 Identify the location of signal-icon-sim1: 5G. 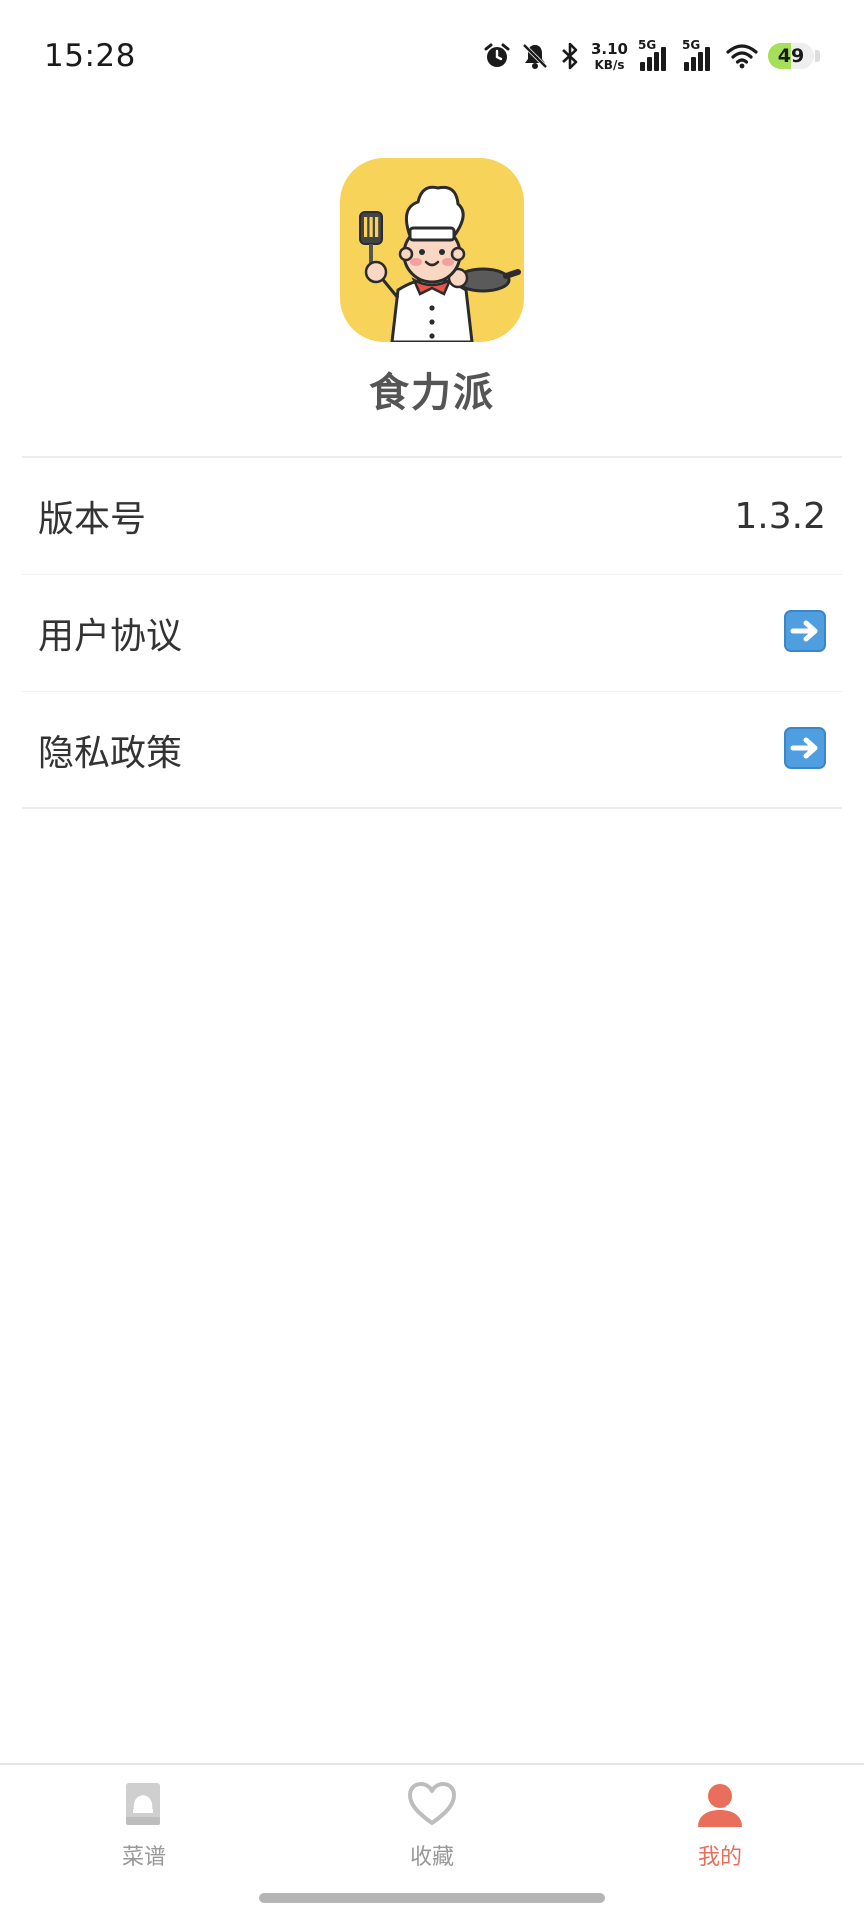
(655, 54).